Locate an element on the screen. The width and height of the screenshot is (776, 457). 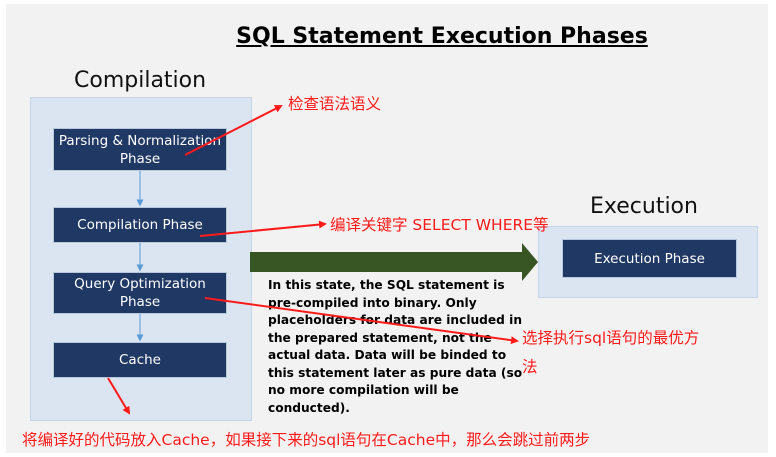
annotation-arrow-compilation is located at coordinates (263, 228).